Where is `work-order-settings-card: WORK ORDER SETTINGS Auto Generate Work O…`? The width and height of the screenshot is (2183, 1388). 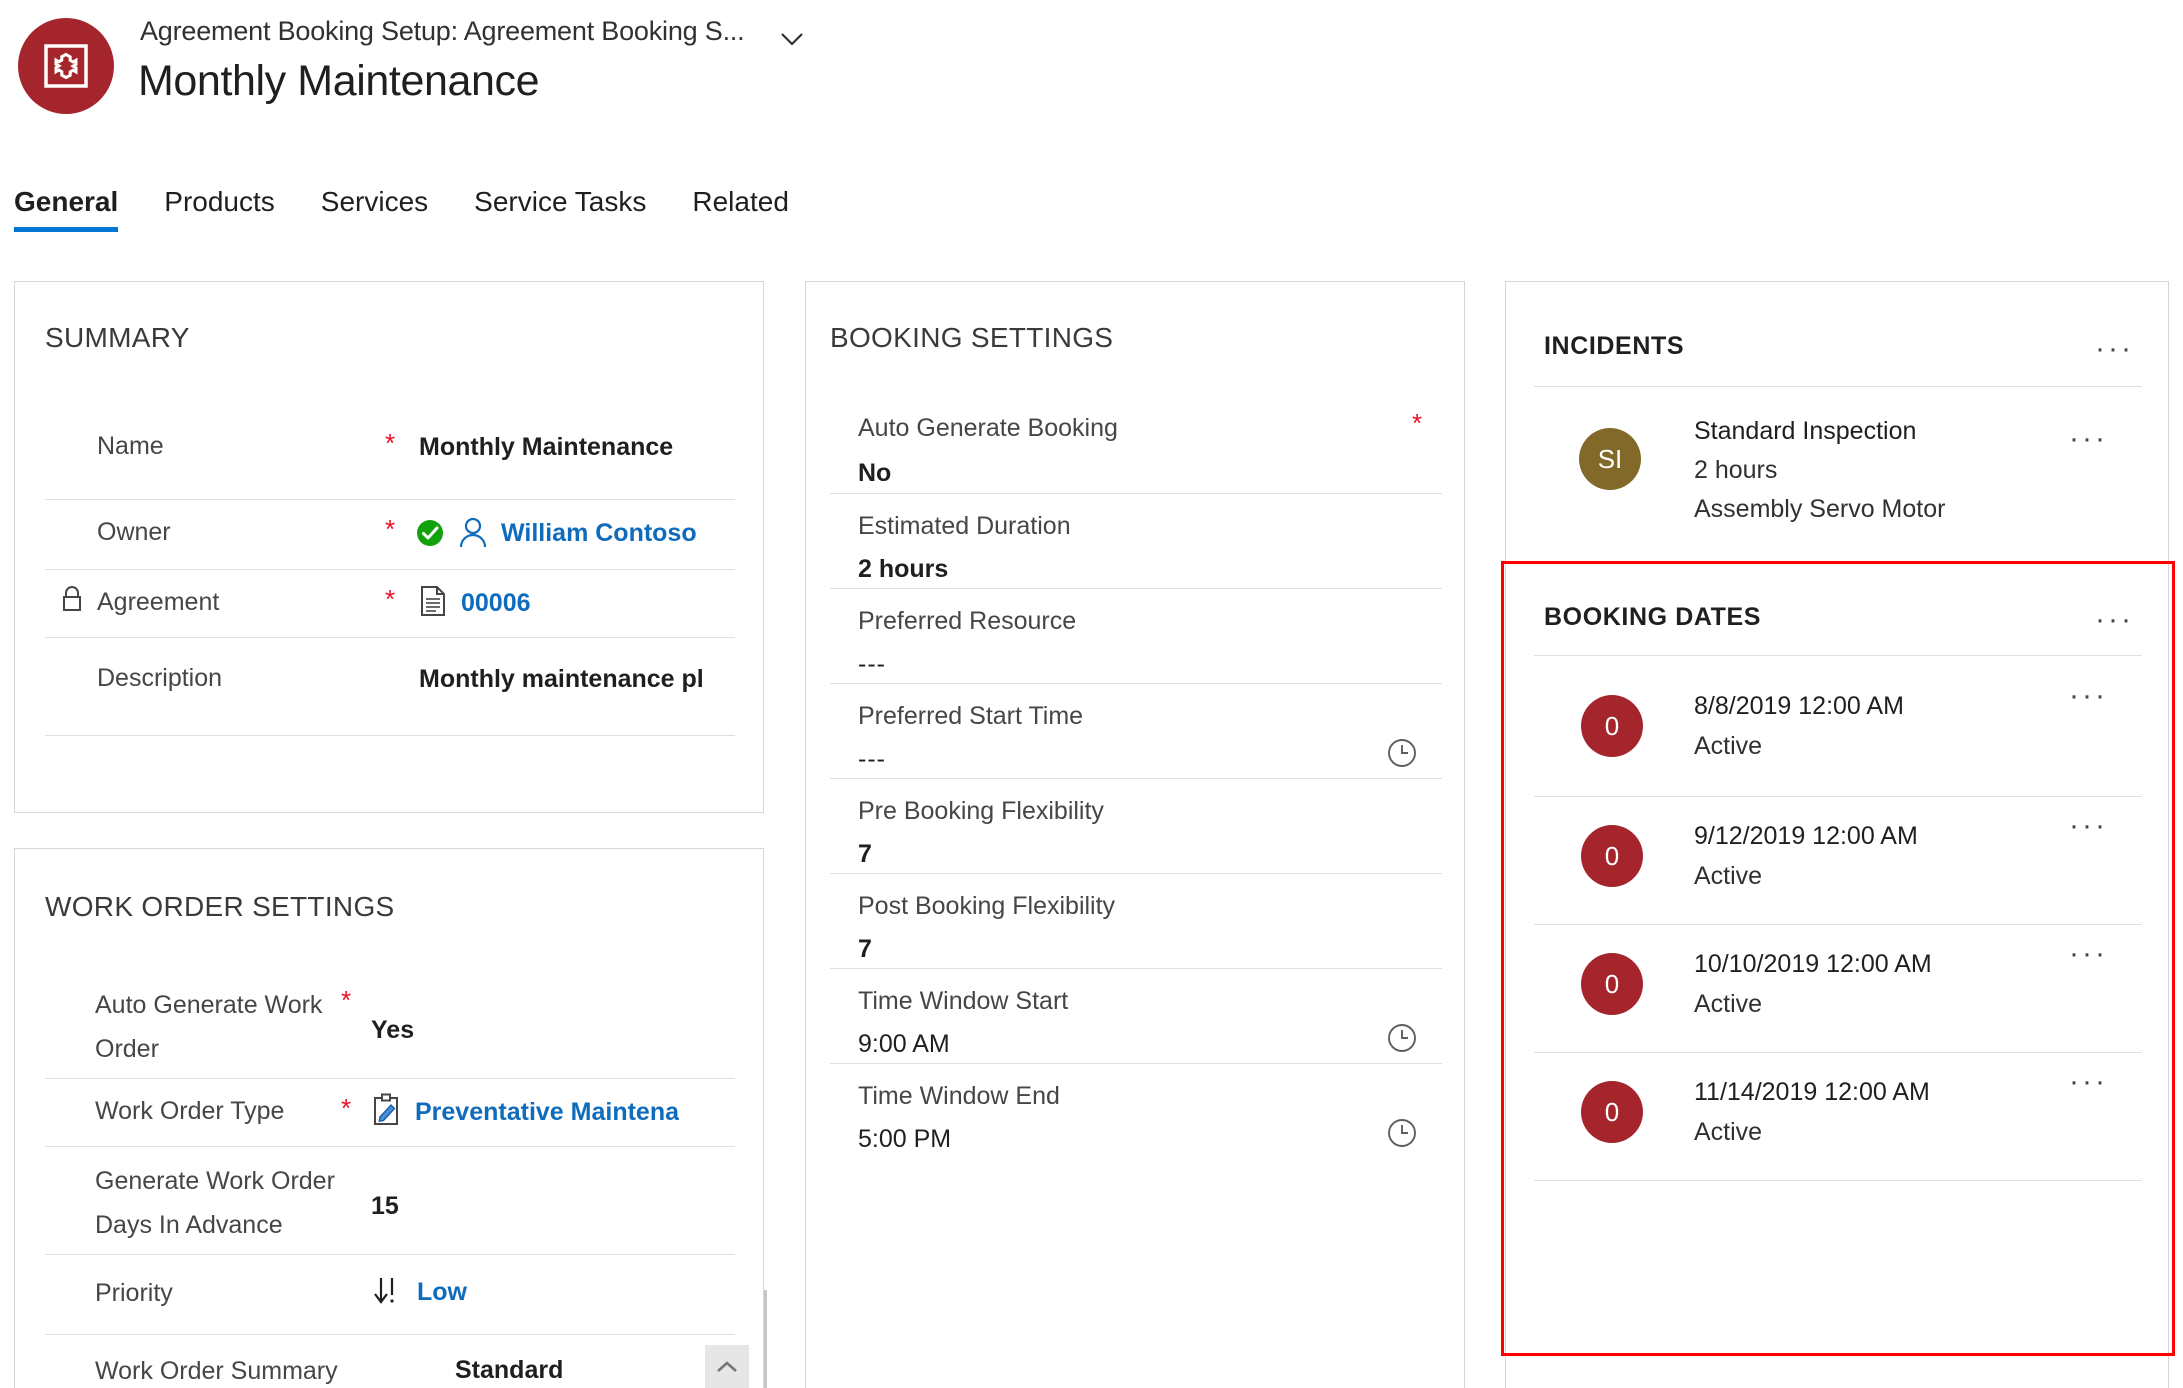
work-order-settings-card: WORK ORDER SETTINGS Auto Generate Work O… is located at coordinates (389, 1118).